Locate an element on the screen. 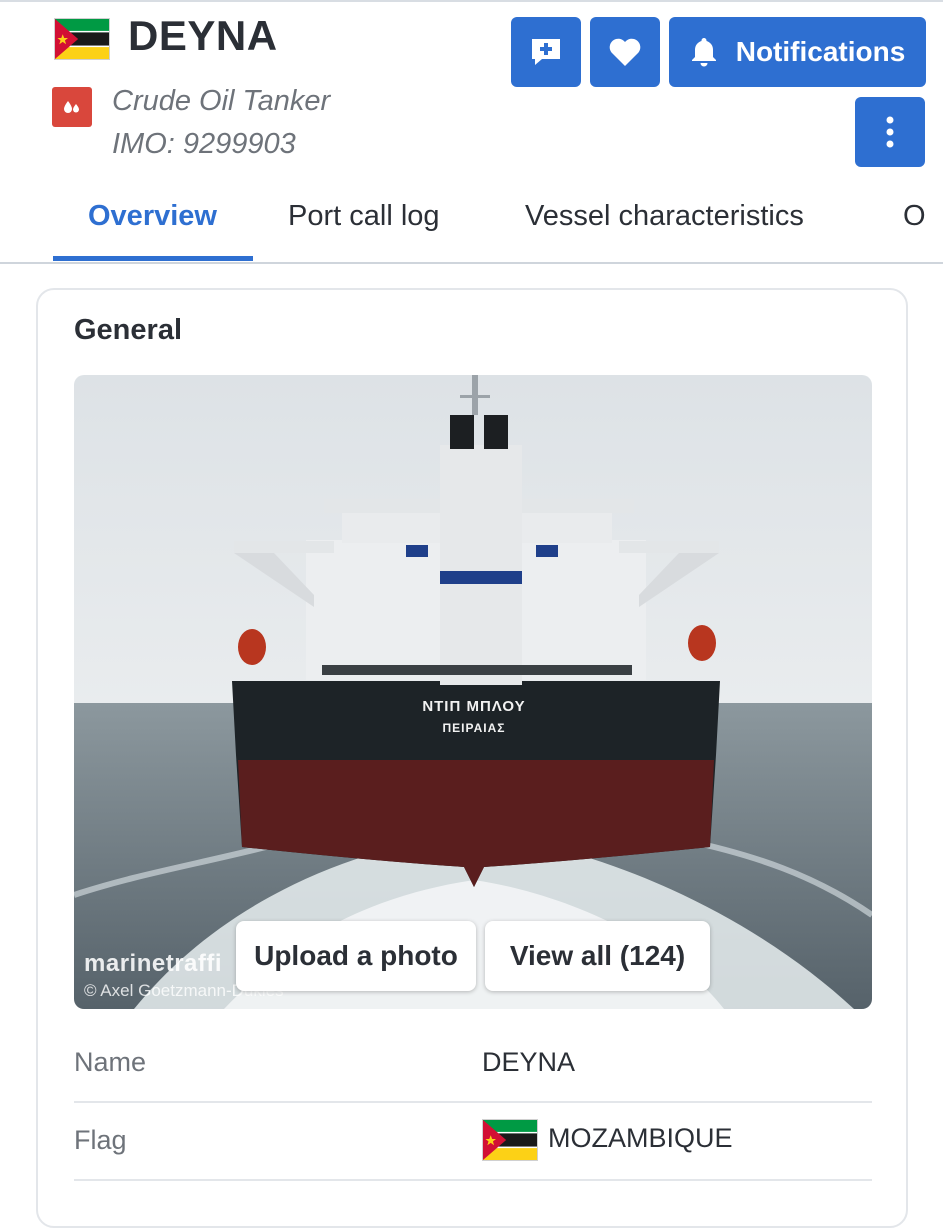 The width and height of the screenshot is (943, 1228). more-options-button is located at coordinates (890, 132).